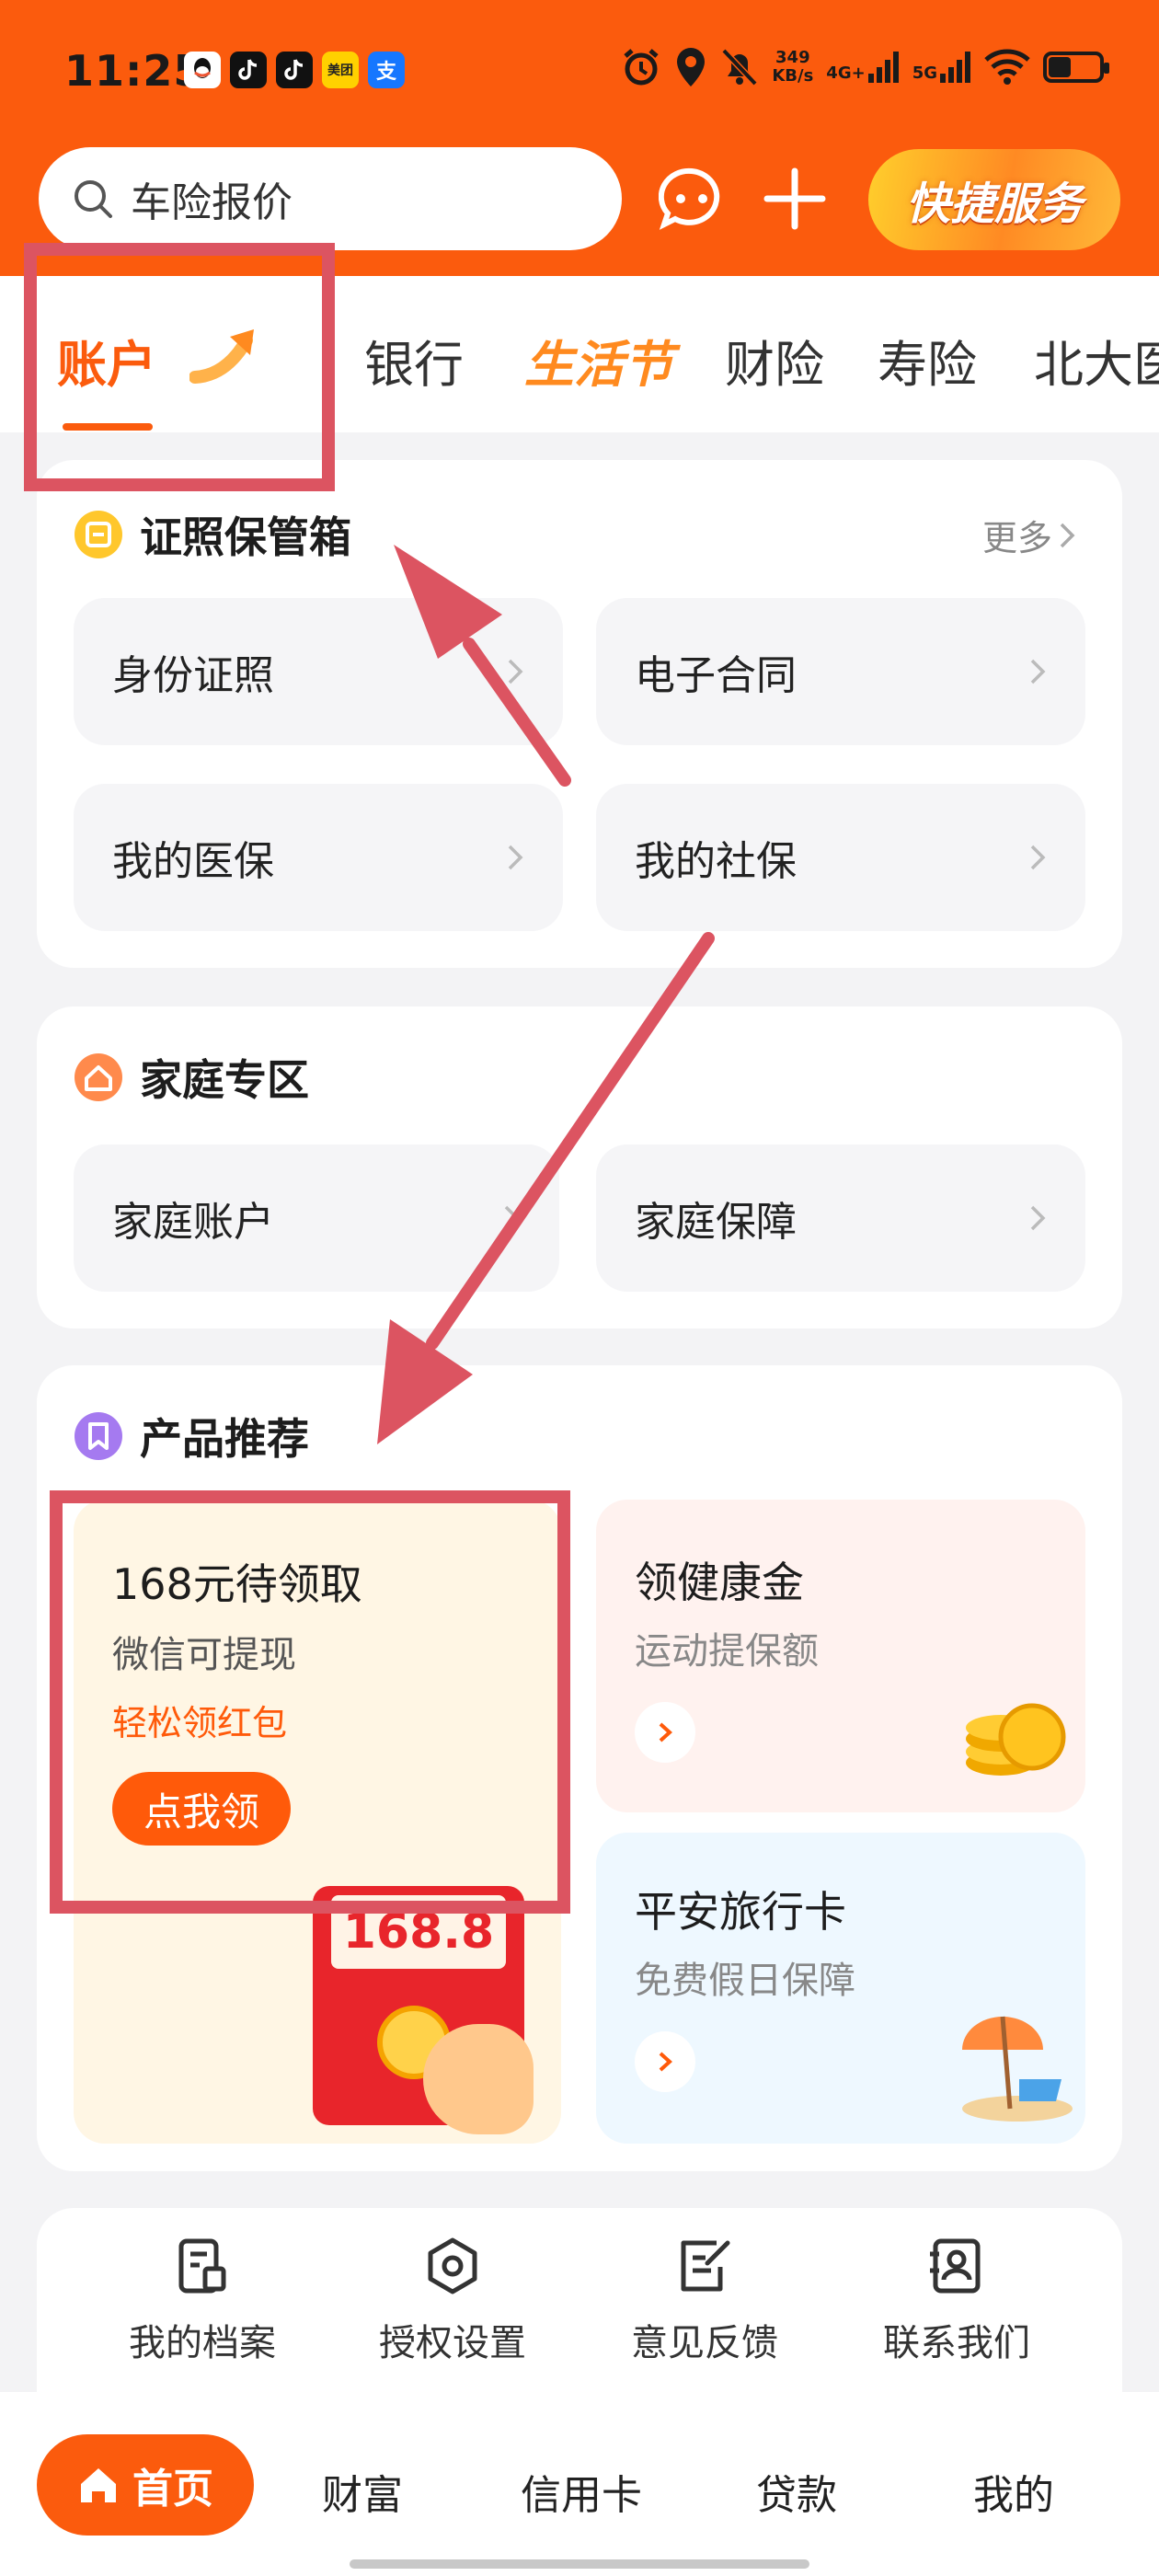 Image resolution: width=1159 pixels, height=2576 pixels. What do you see at coordinates (482, 666) in the screenshot?
I see `annotation-arrow-up` at bounding box center [482, 666].